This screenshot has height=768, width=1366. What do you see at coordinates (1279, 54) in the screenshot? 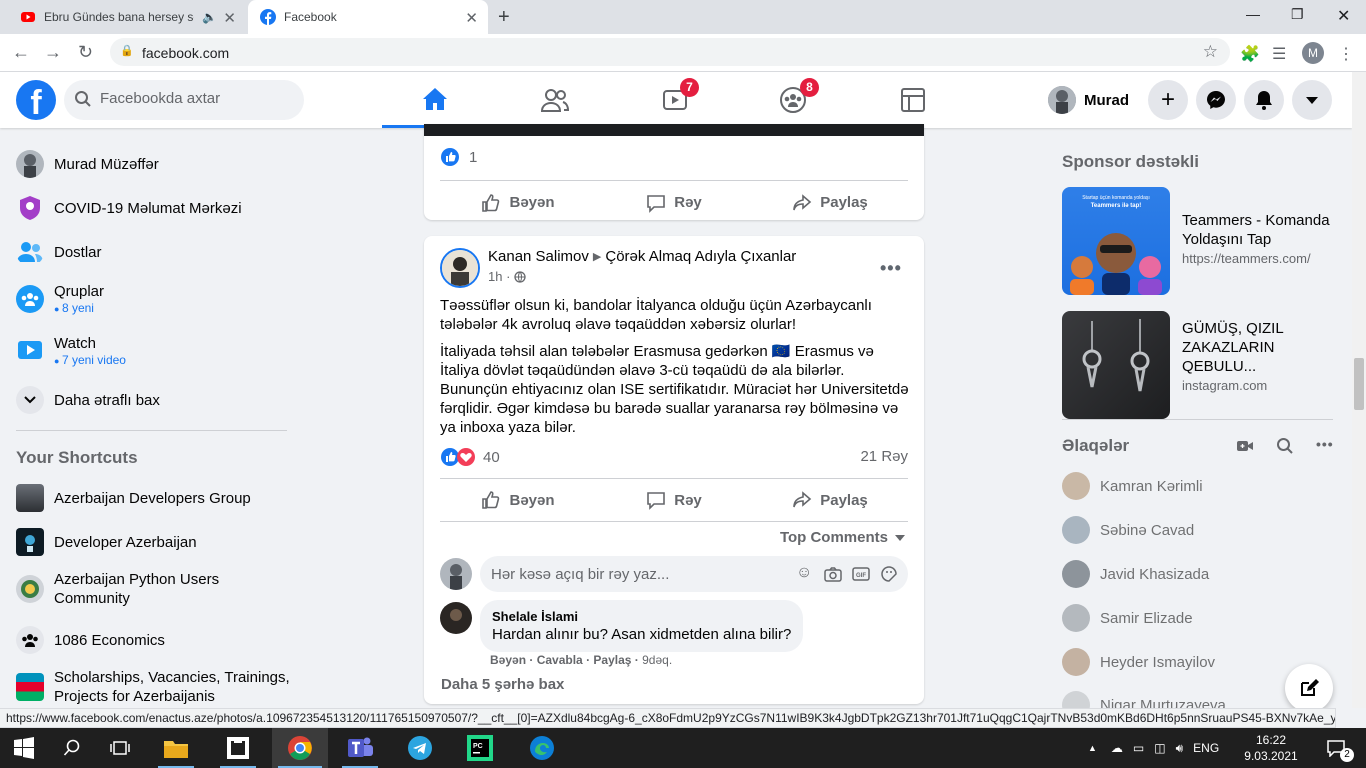
I see `reading-list-icon: ☰` at bounding box center [1279, 54].